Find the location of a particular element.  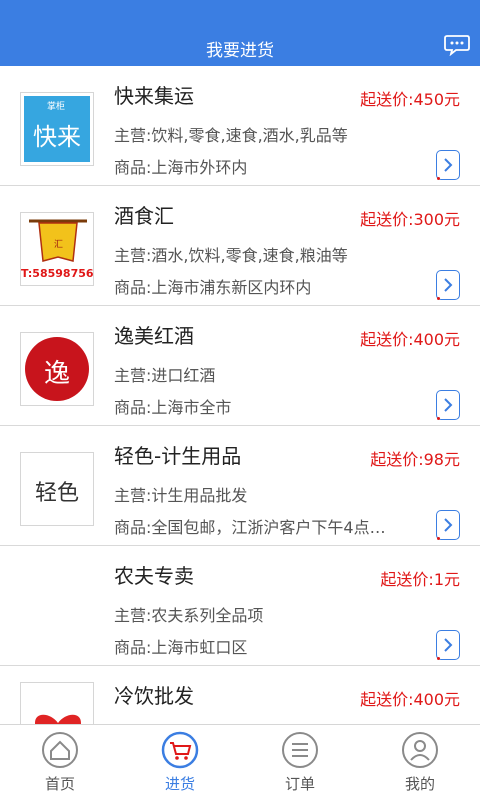

supplier-name: 冷饮批发 is located at coordinates (154, 696).